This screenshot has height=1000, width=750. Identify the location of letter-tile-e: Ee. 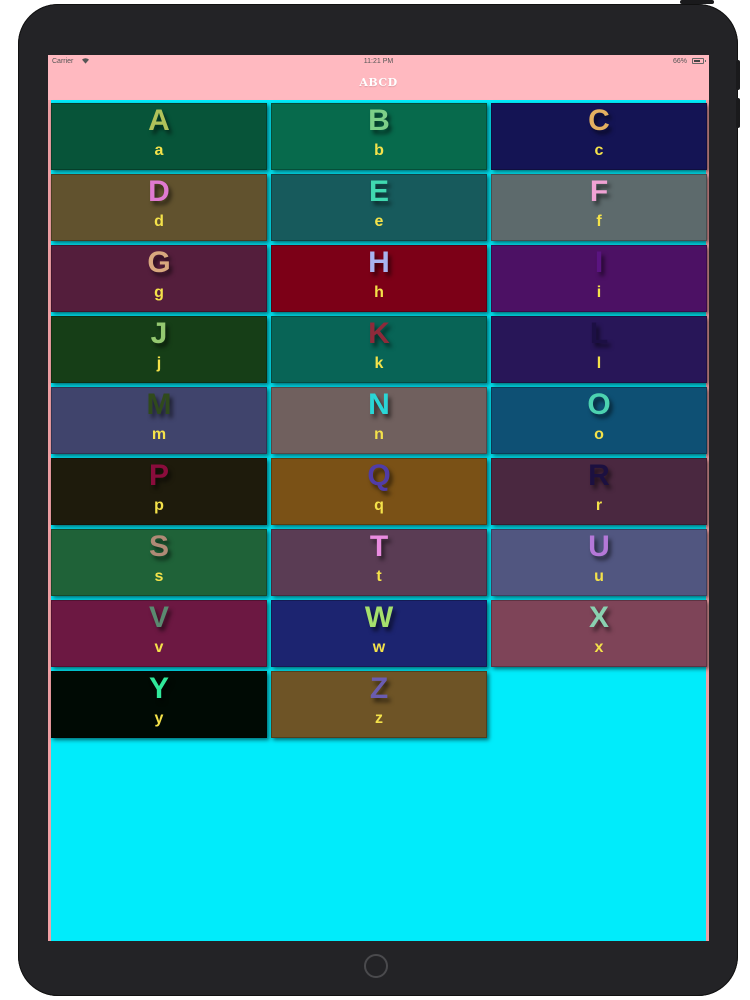
(379, 207).